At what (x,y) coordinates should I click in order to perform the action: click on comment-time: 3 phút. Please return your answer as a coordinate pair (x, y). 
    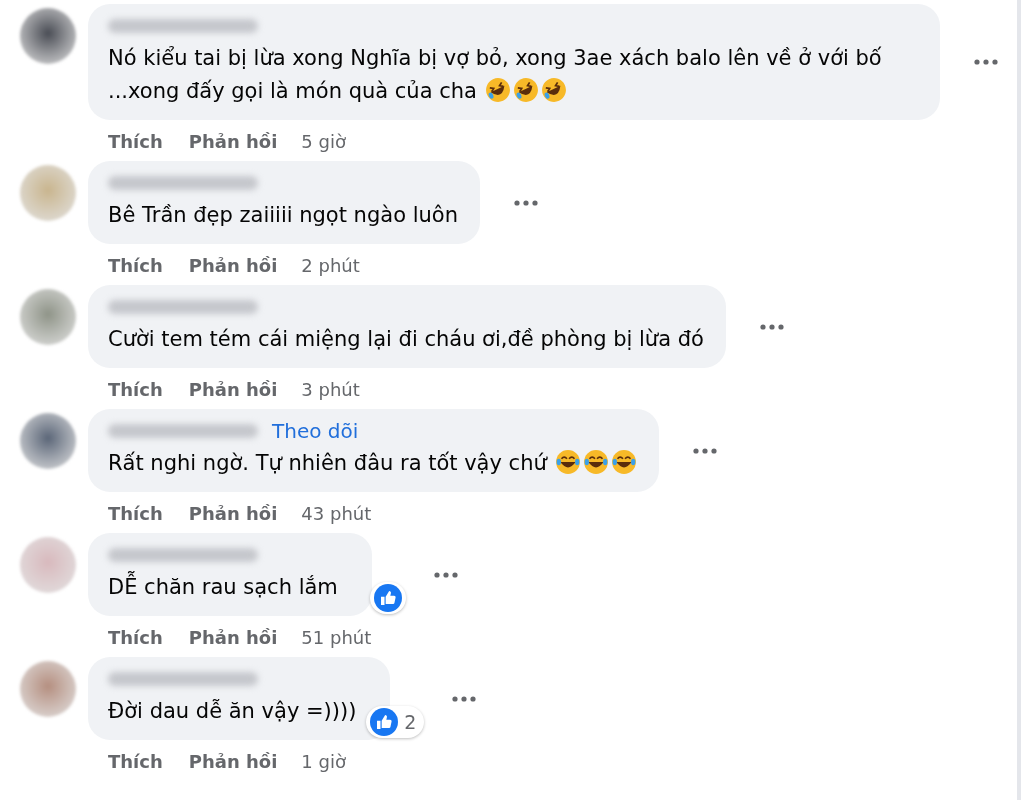
    Looking at the image, I should click on (330, 389).